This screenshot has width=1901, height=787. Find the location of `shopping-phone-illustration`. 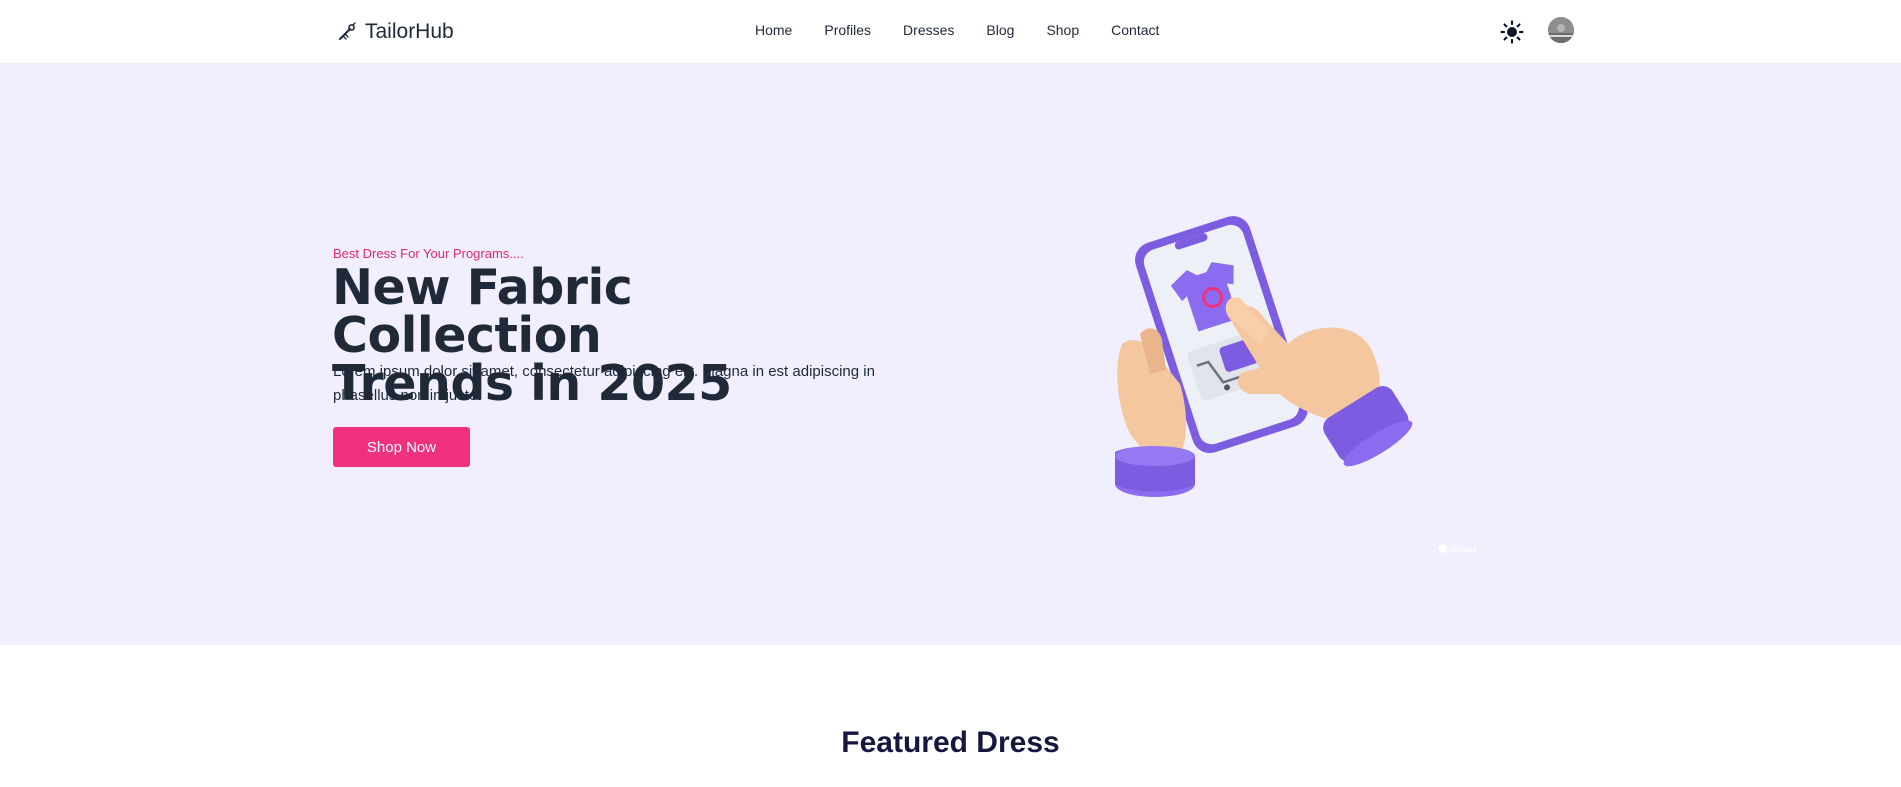

shopping-phone-illustration is located at coordinates (1264, 356).